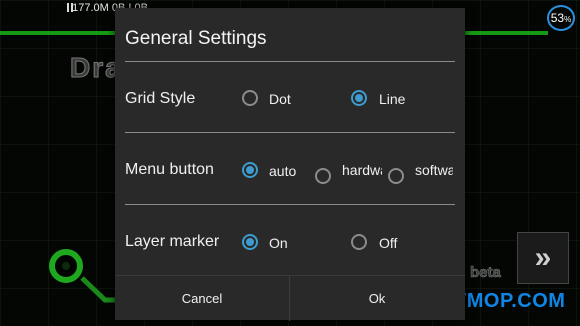 This screenshot has width=580, height=326. I want to click on fast-forward-icon: », so click(543, 257).